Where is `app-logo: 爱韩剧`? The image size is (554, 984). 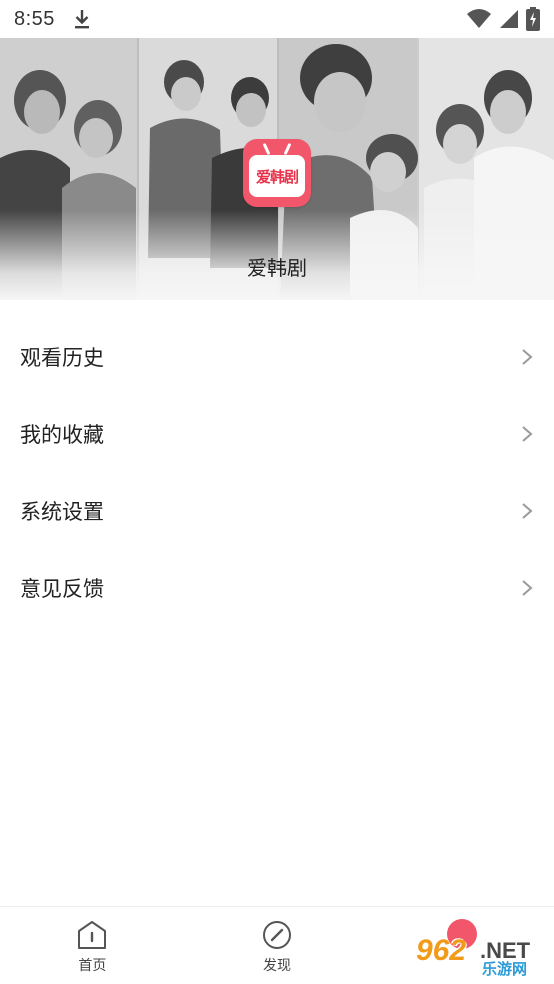 app-logo: 爱韩剧 is located at coordinates (277, 173).